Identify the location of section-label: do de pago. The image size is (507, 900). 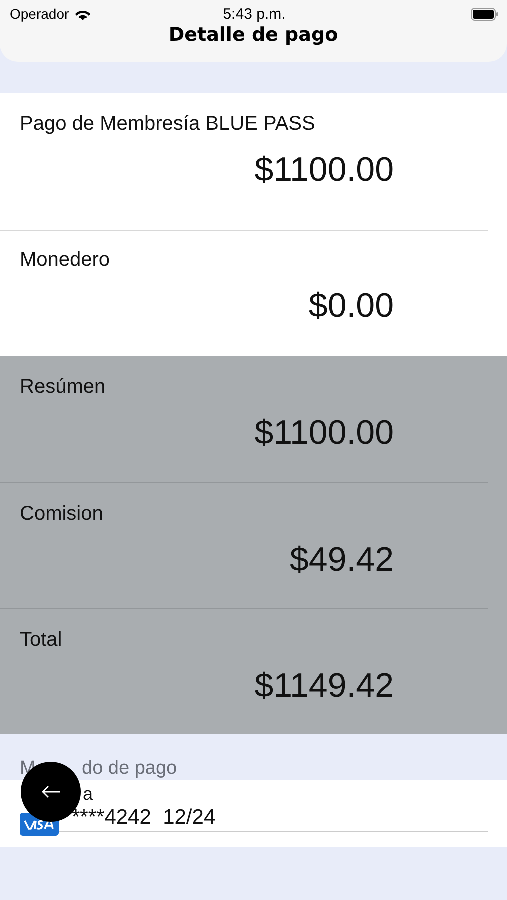
(130, 769).